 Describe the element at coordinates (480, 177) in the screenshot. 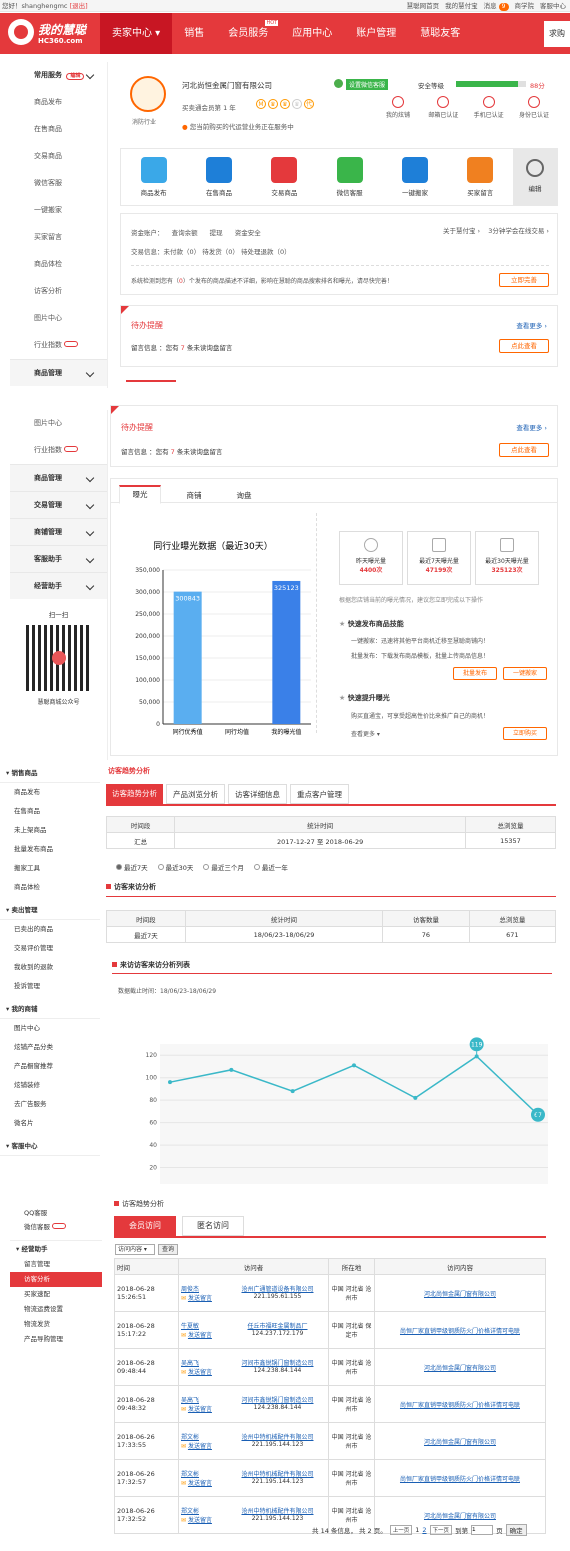

I see `quick-action-5: 买家留言` at that location.